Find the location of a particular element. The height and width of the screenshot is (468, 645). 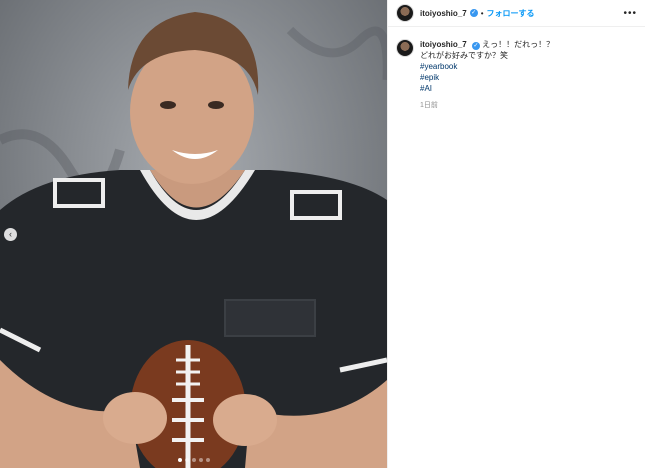

caption-username: itoiyoshio_7 is located at coordinates (443, 44).